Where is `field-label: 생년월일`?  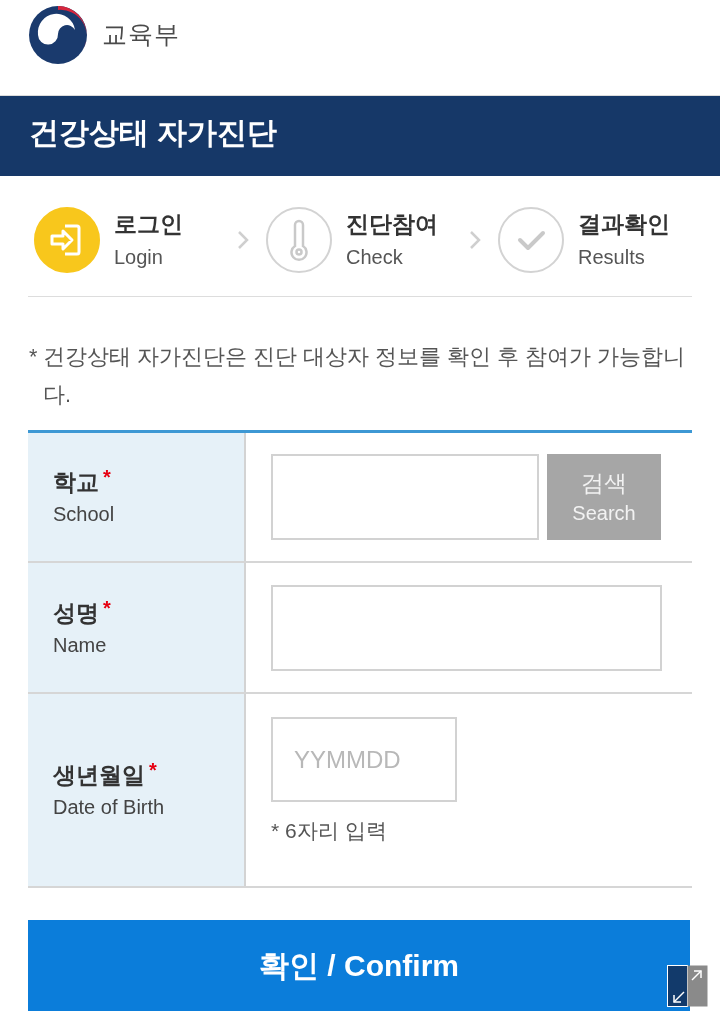
field-label: 생년월일 is located at coordinates (99, 775).